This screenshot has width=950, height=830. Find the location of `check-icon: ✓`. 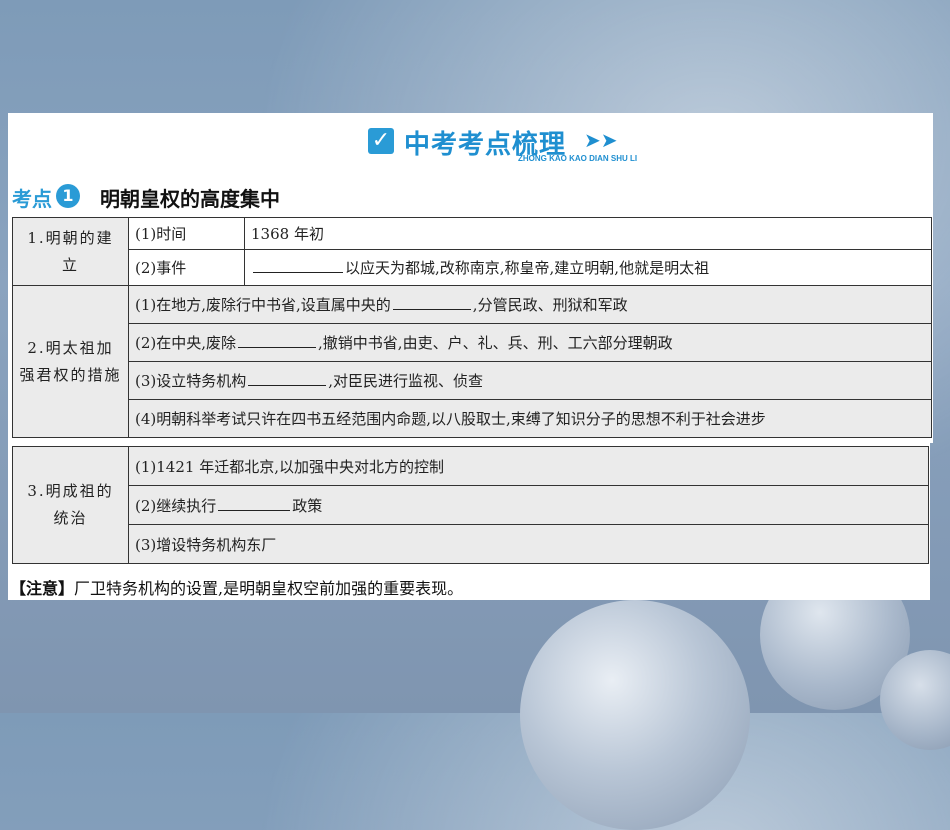

check-icon: ✓ is located at coordinates (381, 141).